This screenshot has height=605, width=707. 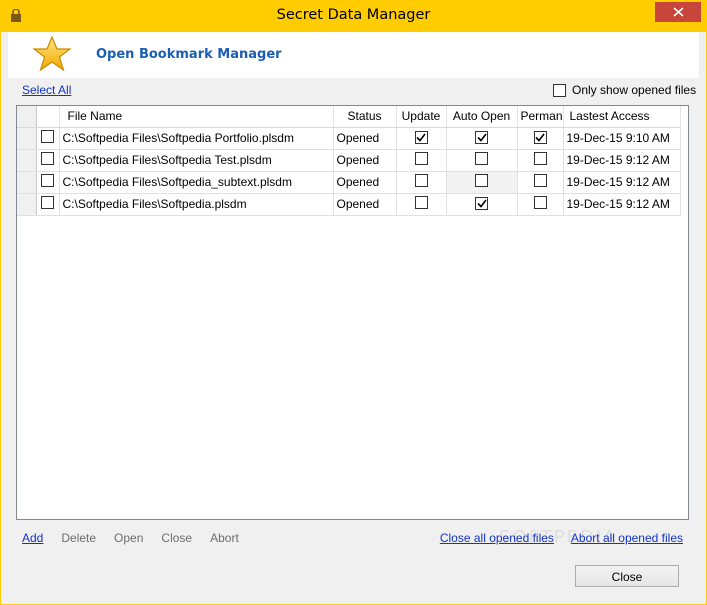 What do you see at coordinates (27, 117) in the screenshot?
I see `row-header-corner` at bounding box center [27, 117].